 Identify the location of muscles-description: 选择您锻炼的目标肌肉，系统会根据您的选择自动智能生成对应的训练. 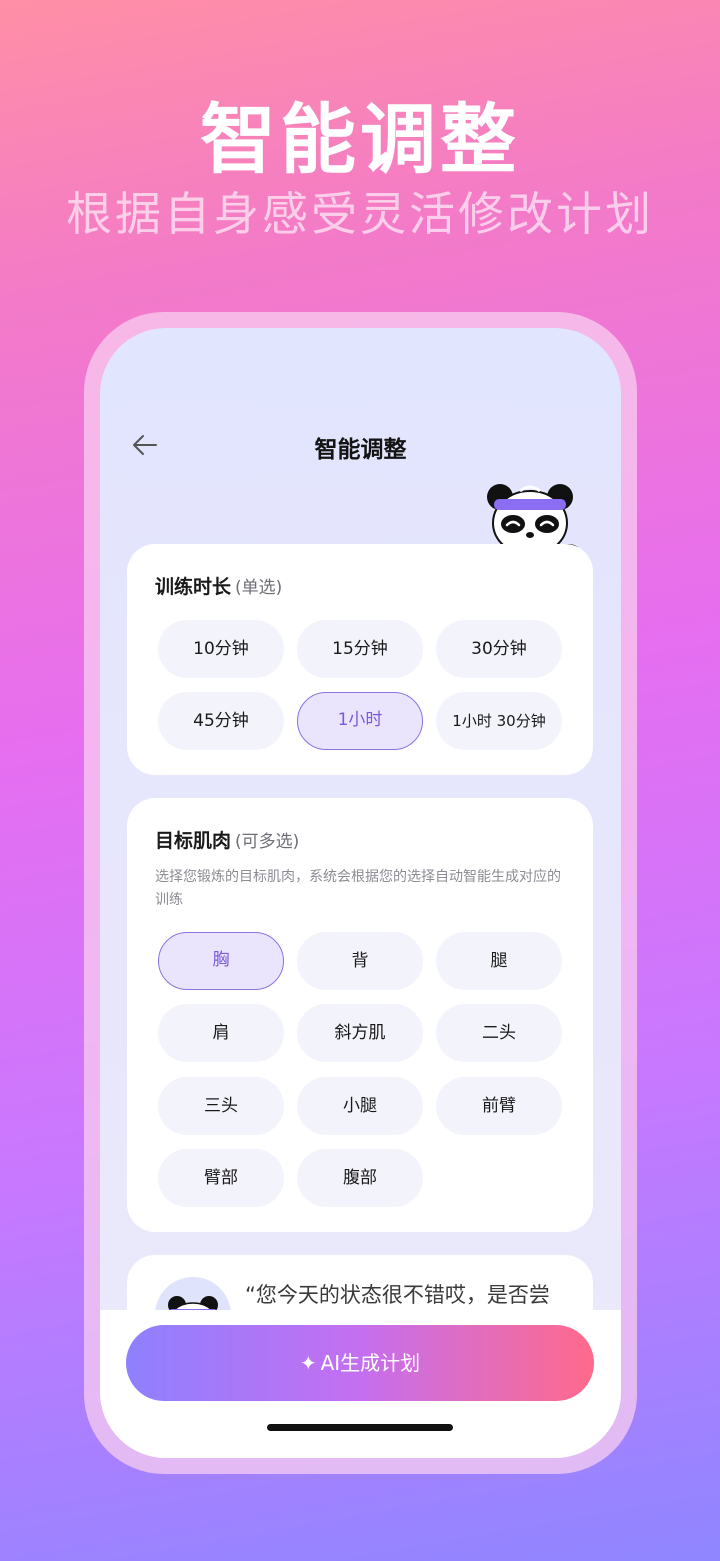
(358, 888).